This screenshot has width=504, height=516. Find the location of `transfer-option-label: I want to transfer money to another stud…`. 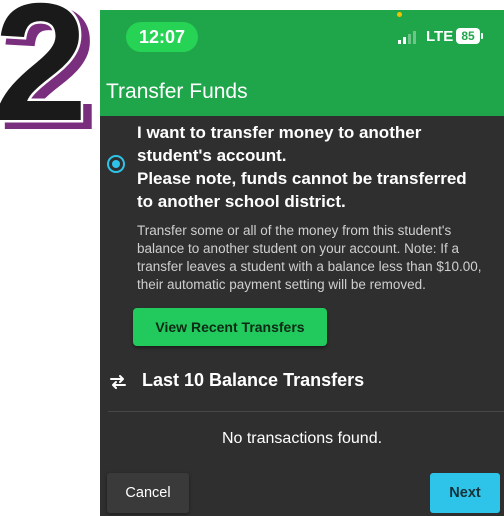

transfer-option-label: I want to transfer money to another stud… is located at coordinates (319, 167).